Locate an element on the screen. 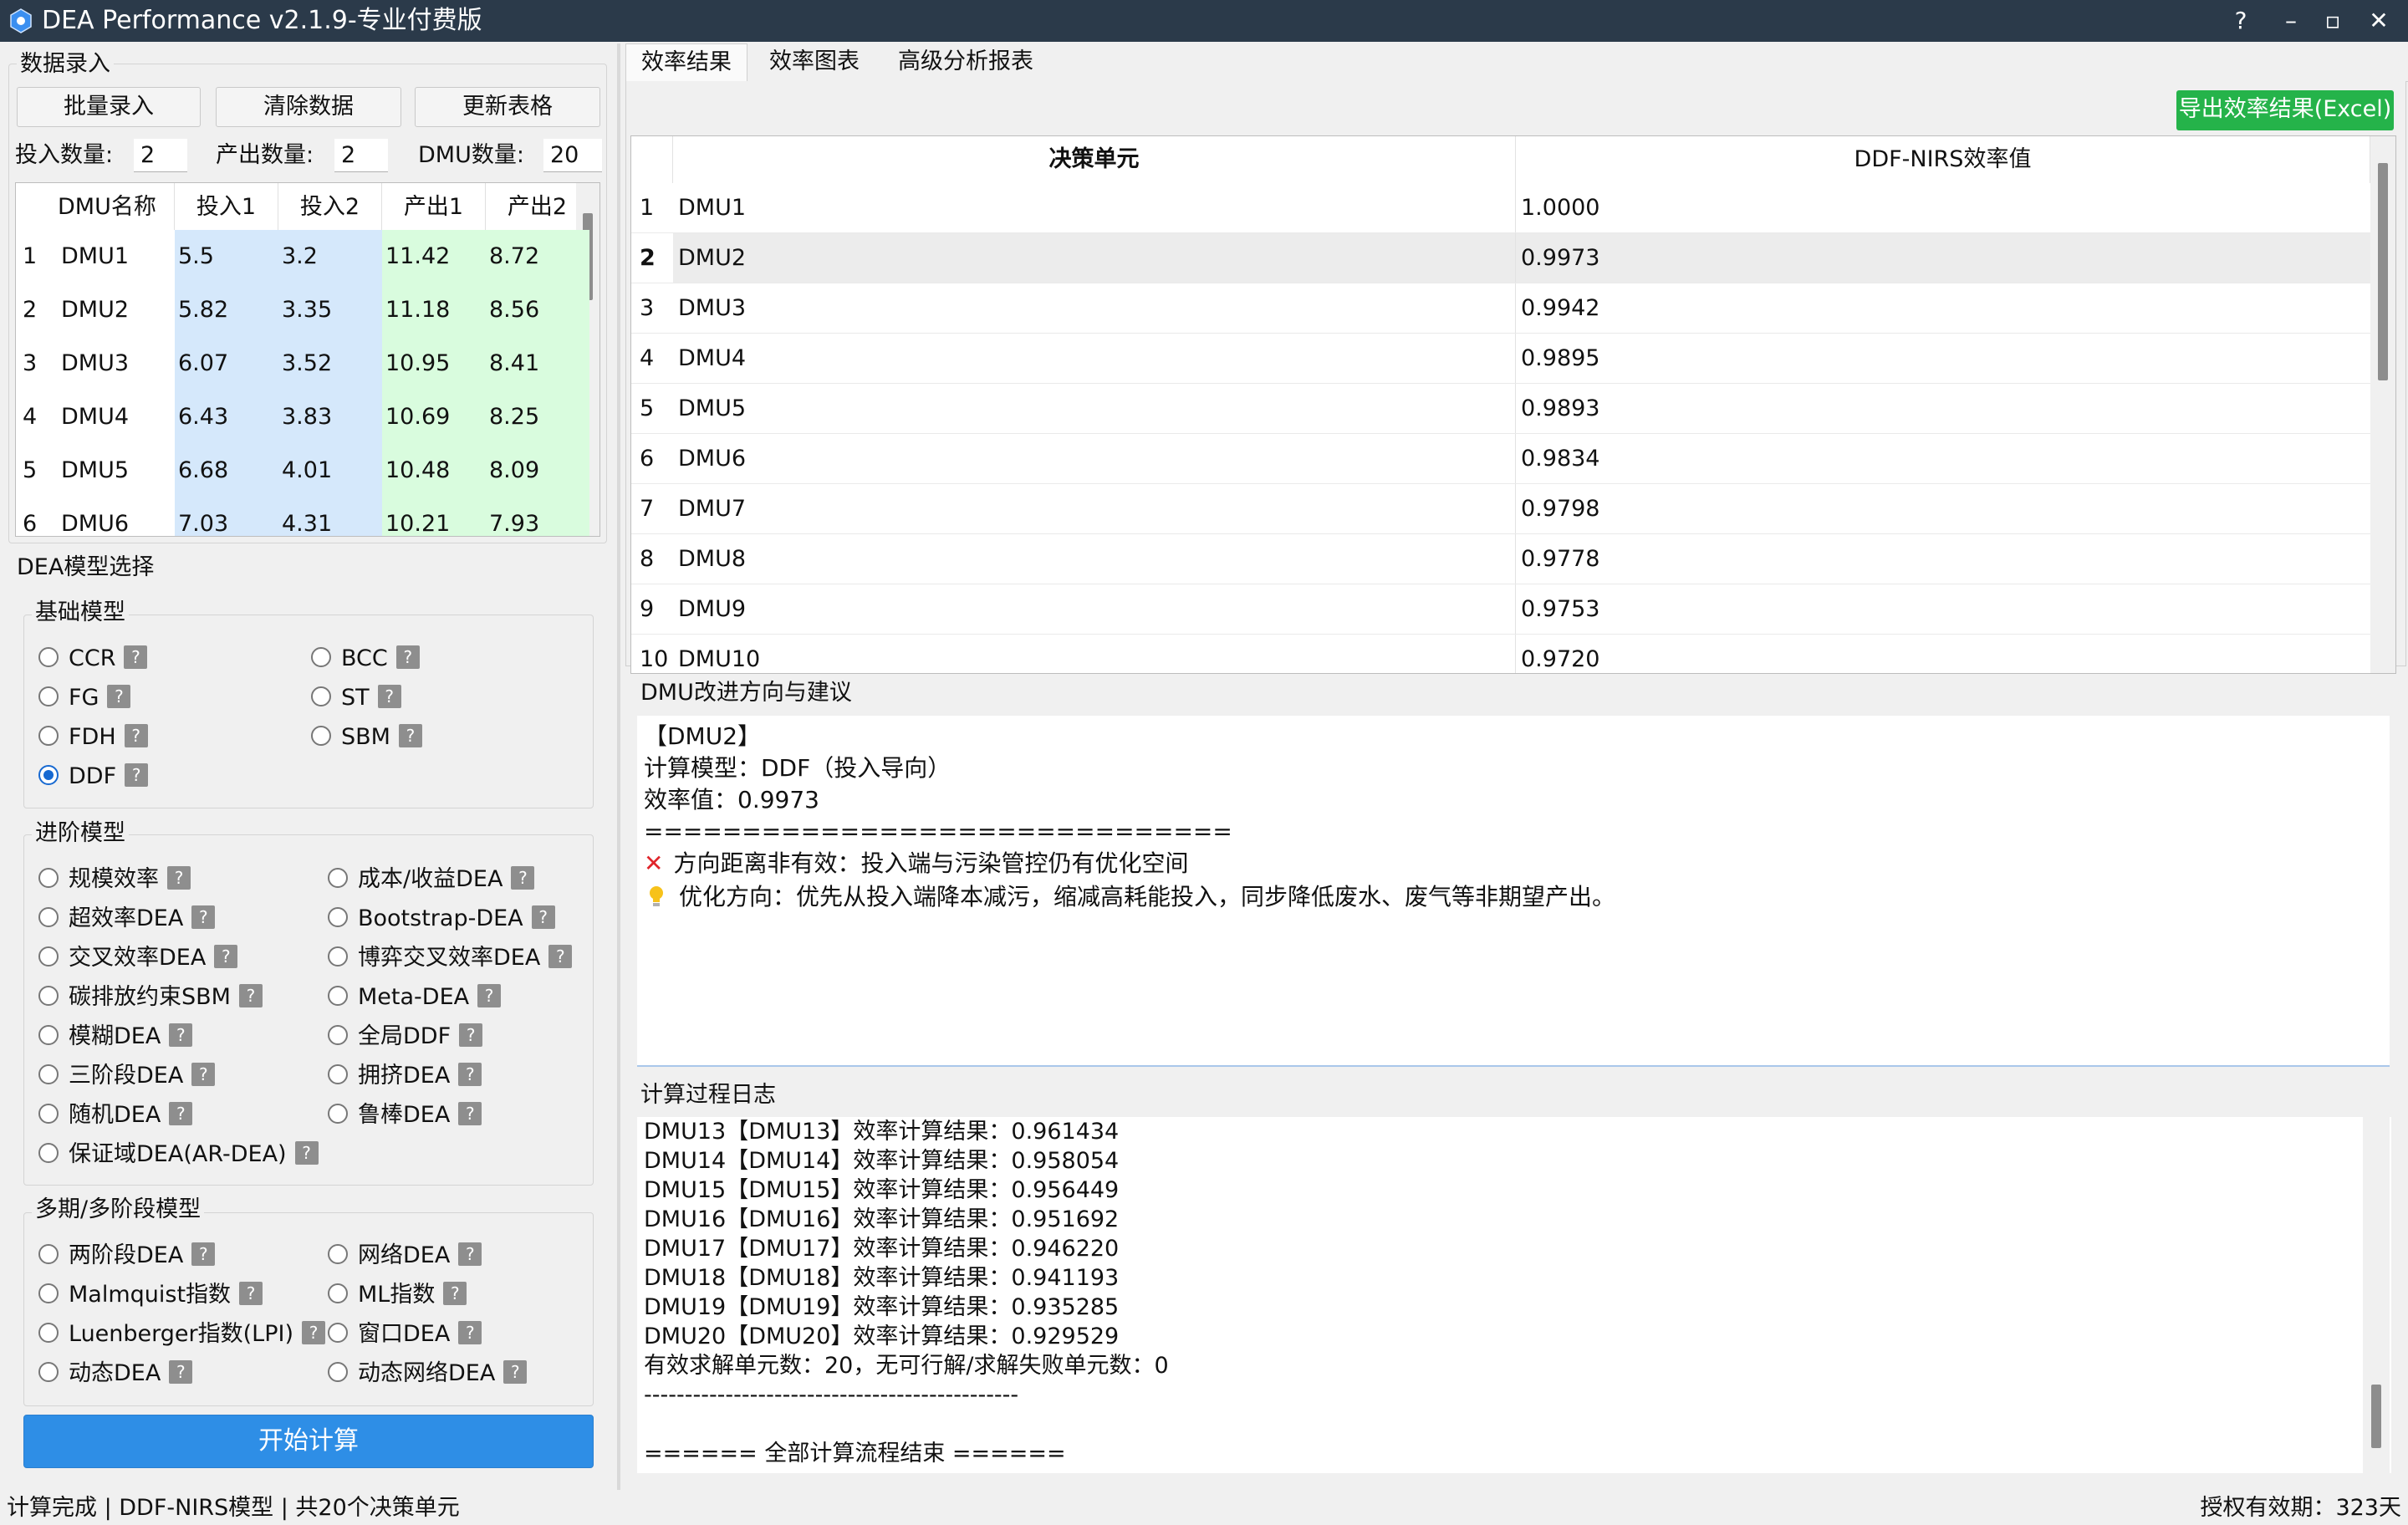 The height and width of the screenshot is (1525, 2408). grid-header-output2: 产出2 is located at coordinates (537, 206).